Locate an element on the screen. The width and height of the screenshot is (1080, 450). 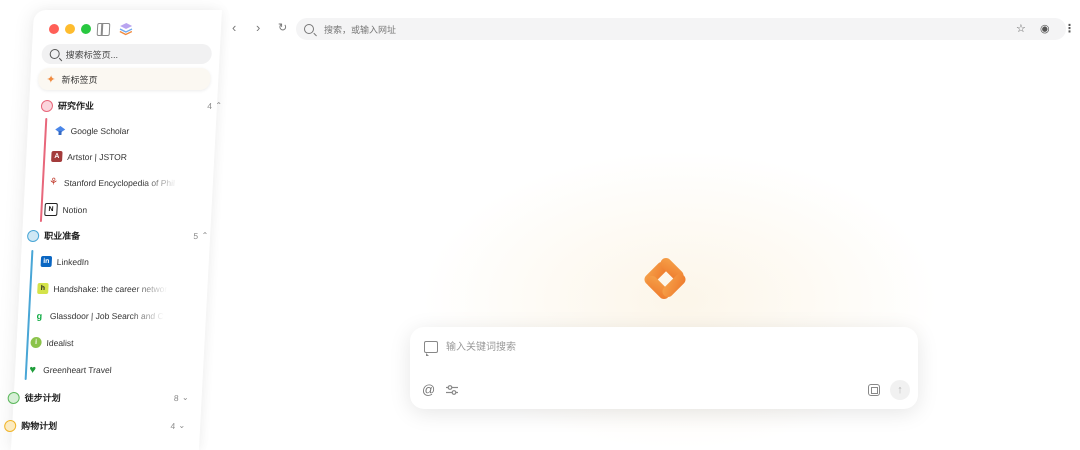
chat-icon is located at coordinates (431, 348).